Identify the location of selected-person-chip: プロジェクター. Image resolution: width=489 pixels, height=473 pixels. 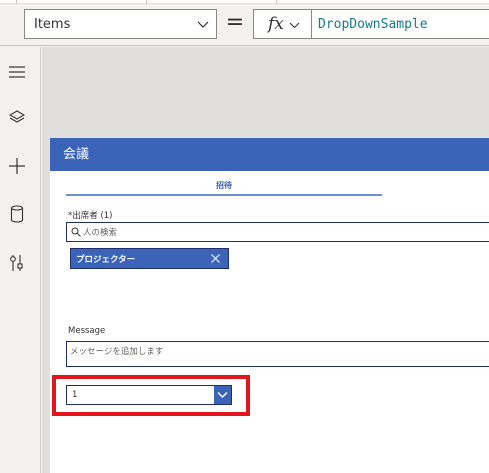
(149, 258).